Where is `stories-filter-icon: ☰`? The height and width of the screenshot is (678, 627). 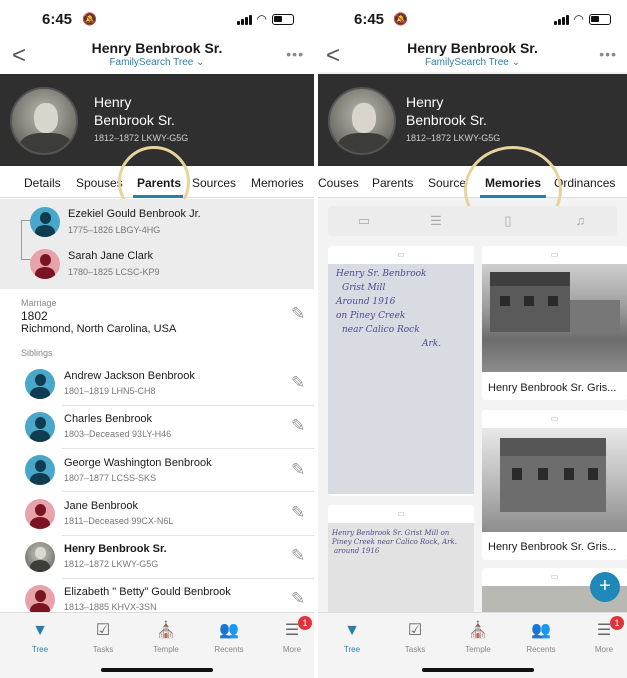
stories-filter-icon: ☰ is located at coordinates (436, 221).